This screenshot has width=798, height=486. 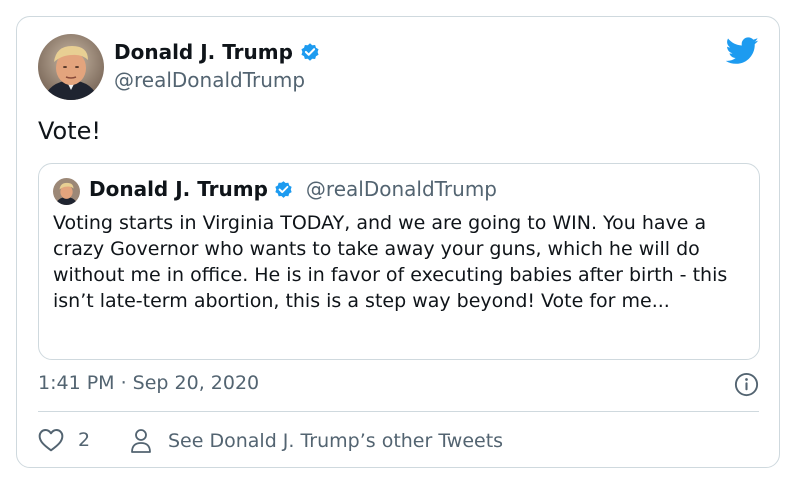 What do you see at coordinates (742, 51) in the screenshot?
I see `twitter-bird-icon` at bounding box center [742, 51].